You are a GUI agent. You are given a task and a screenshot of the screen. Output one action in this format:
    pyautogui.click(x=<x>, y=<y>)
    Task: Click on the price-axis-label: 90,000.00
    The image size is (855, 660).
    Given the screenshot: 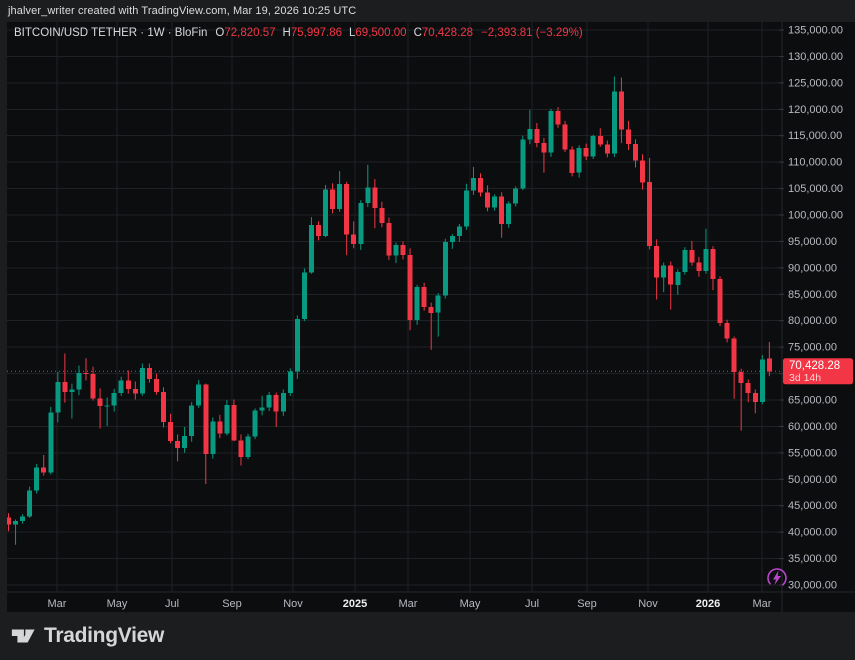 What is the action you would take?
    pyautogui.click(x=812, y=268)
    